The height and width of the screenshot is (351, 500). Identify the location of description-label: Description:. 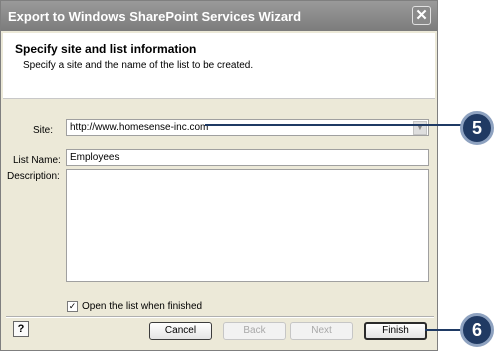
(33, 176).